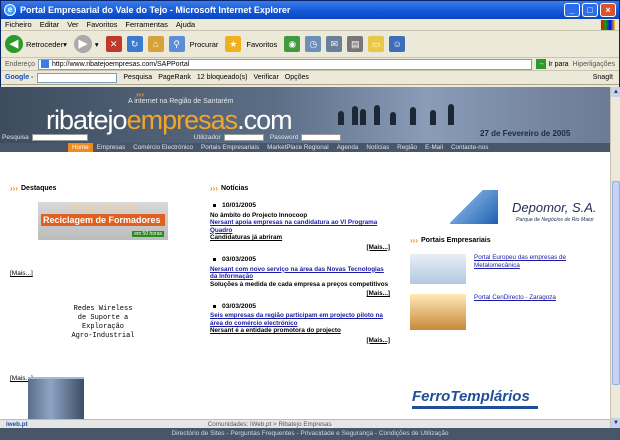  What do you see at coordinates (572, 10) in the screenshot?
I see `minimize-button: _` at bounding box center [572, 10].